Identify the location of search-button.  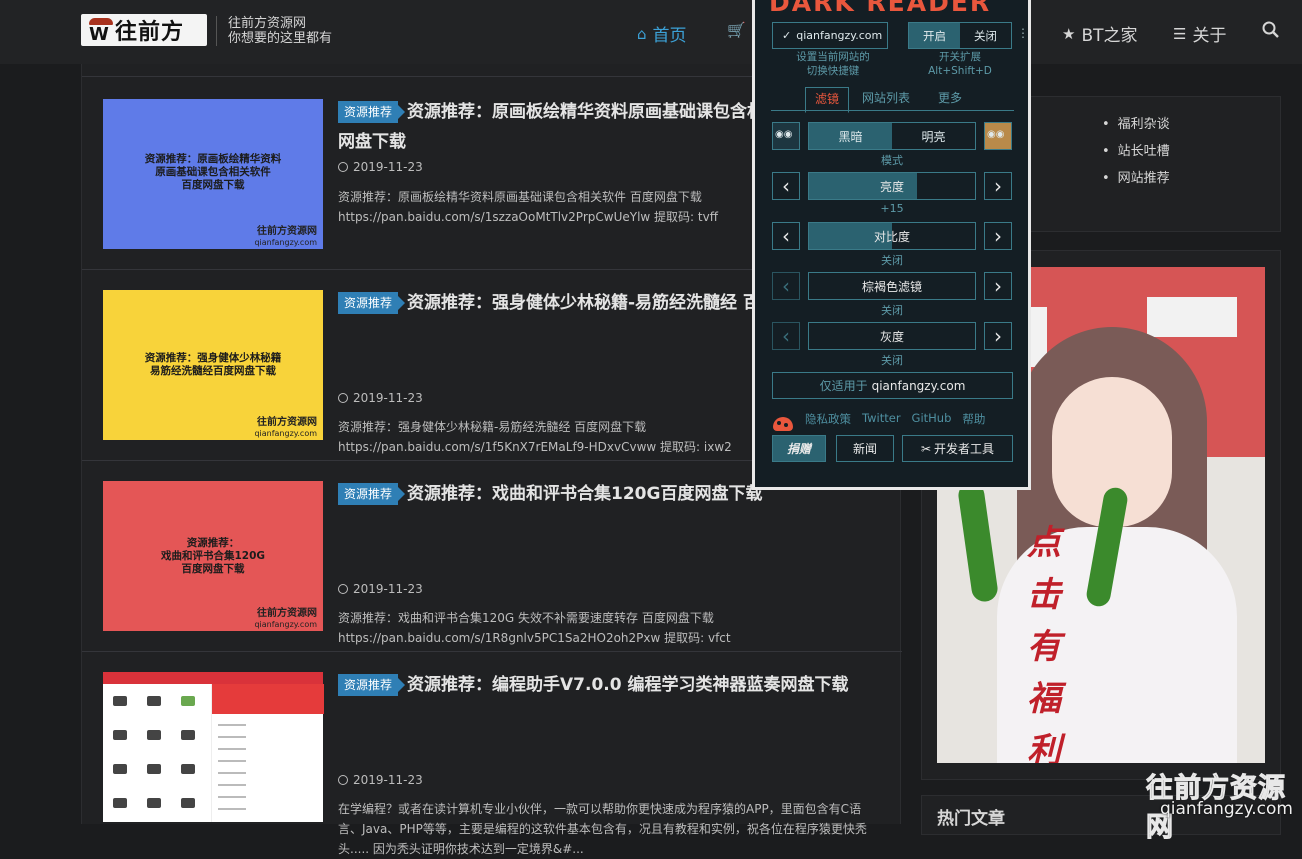
(1271, 30).